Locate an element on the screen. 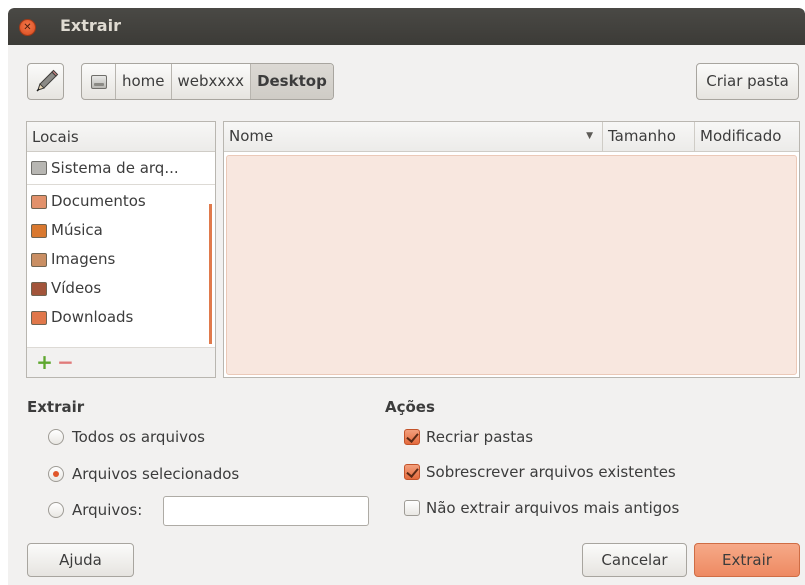 This screenshot has height=585, width=805. breadcrumb-desktop: Desktop is located at coordinates (292, 81).